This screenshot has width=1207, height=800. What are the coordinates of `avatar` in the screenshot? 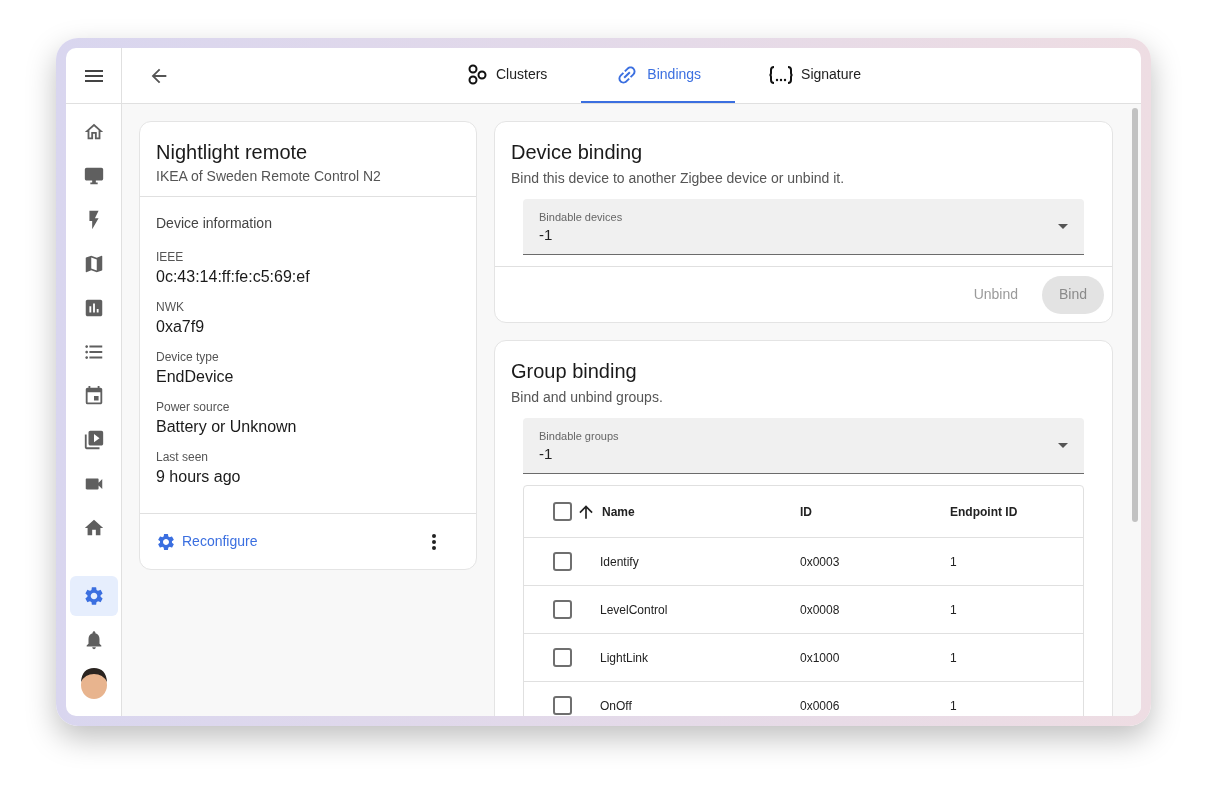 It's located at (93, 683).